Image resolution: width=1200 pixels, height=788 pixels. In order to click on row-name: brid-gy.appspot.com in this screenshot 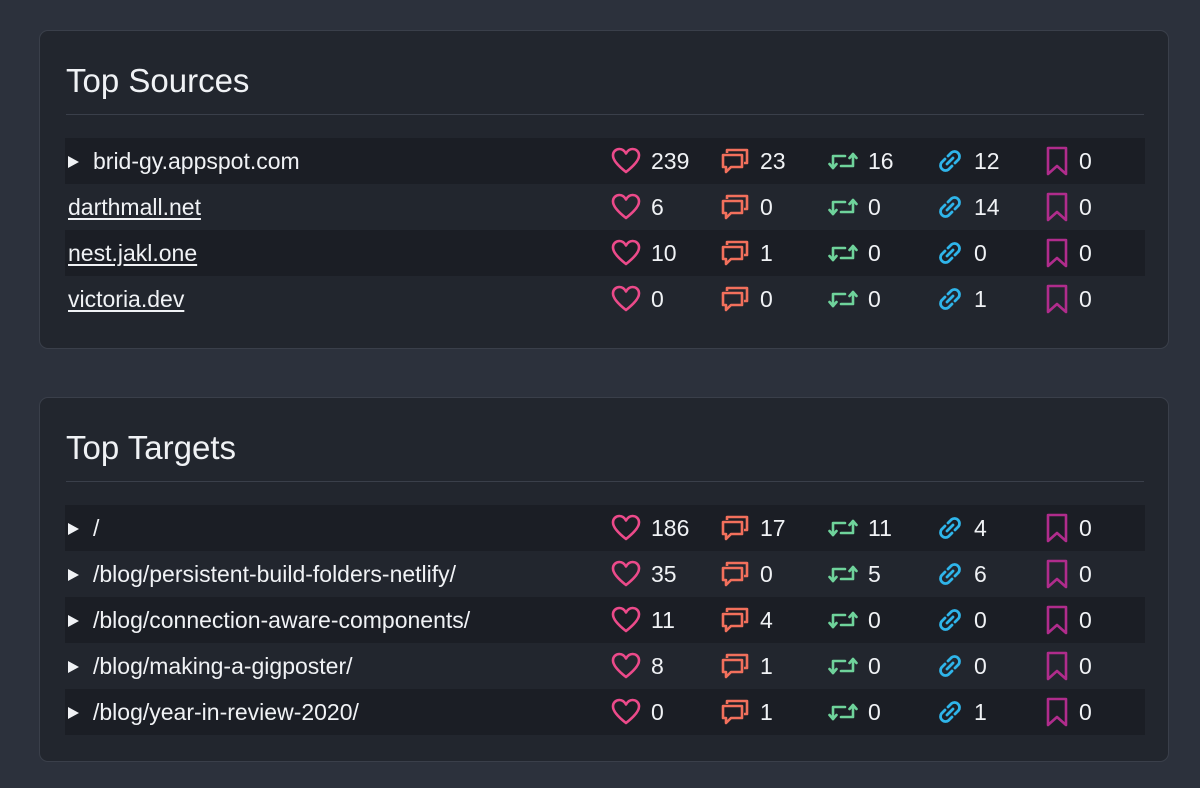, I will do `click(184, 161)`.